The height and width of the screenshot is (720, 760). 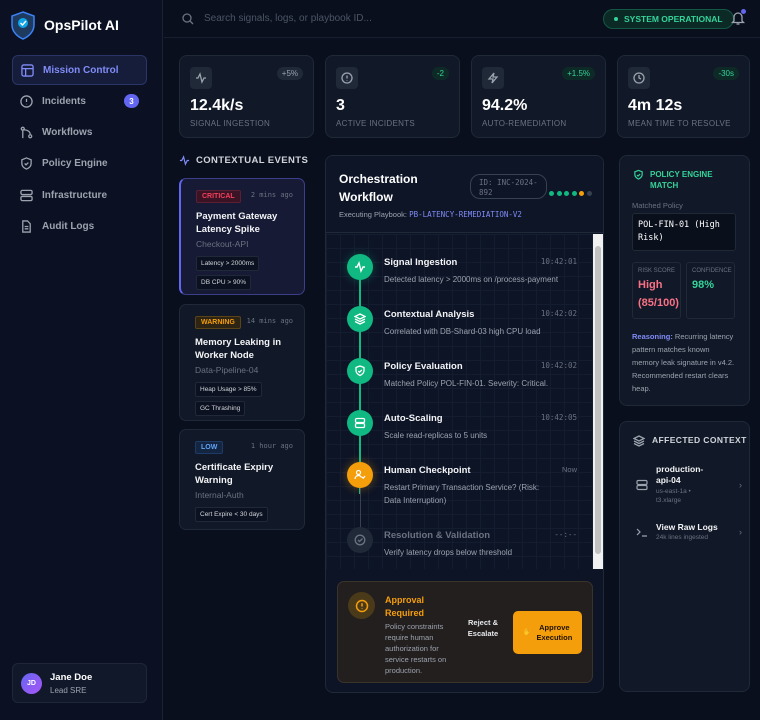 I want to click on contextual-events-title: CONTEXTUAL EVENTS, so click(x=243, y=160).